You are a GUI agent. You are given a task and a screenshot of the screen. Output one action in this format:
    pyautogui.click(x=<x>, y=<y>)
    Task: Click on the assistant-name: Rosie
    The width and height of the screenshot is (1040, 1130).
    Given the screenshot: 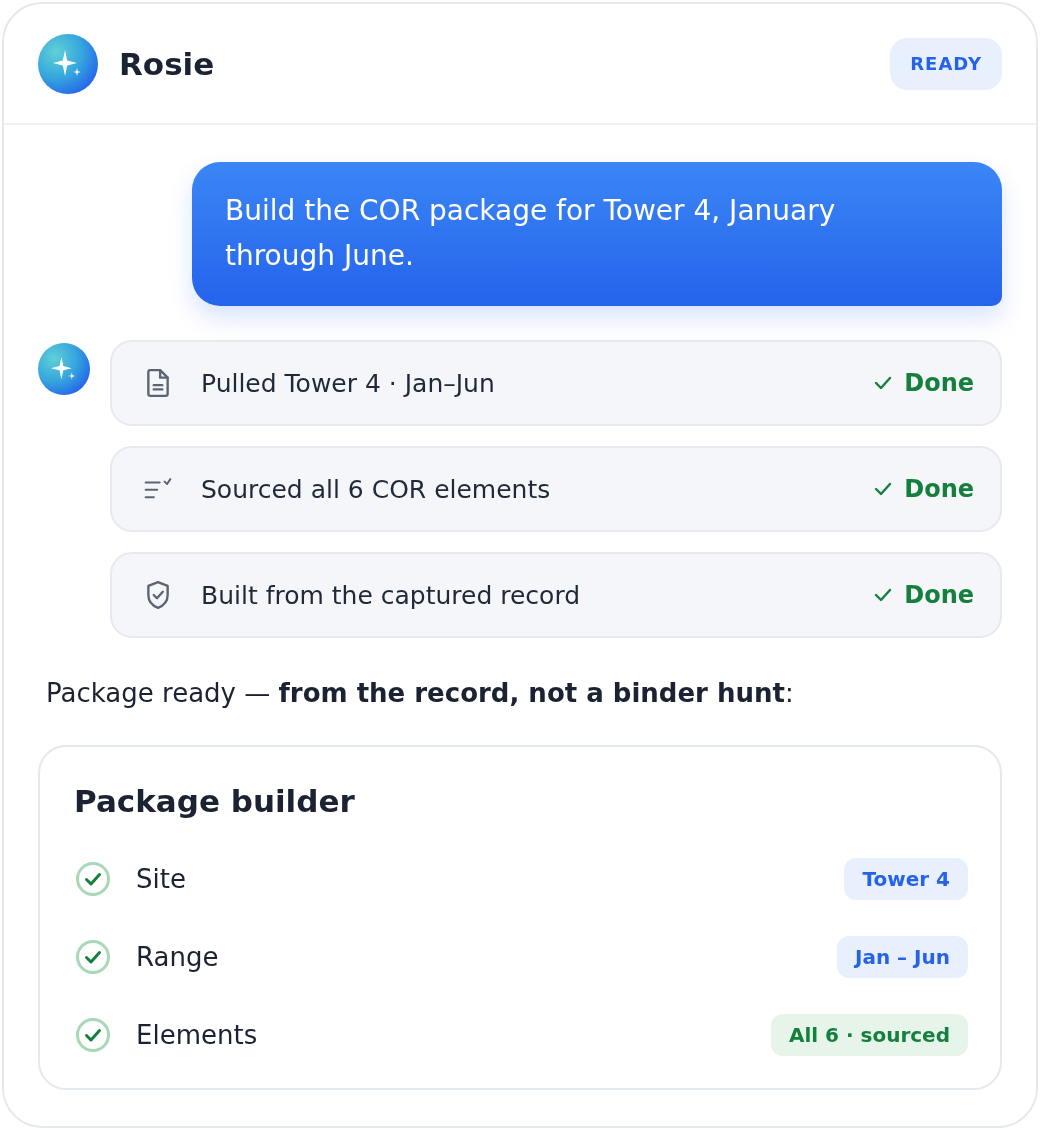 What is the action you would take?
    pyautogui.click(x=167, y=63)
    